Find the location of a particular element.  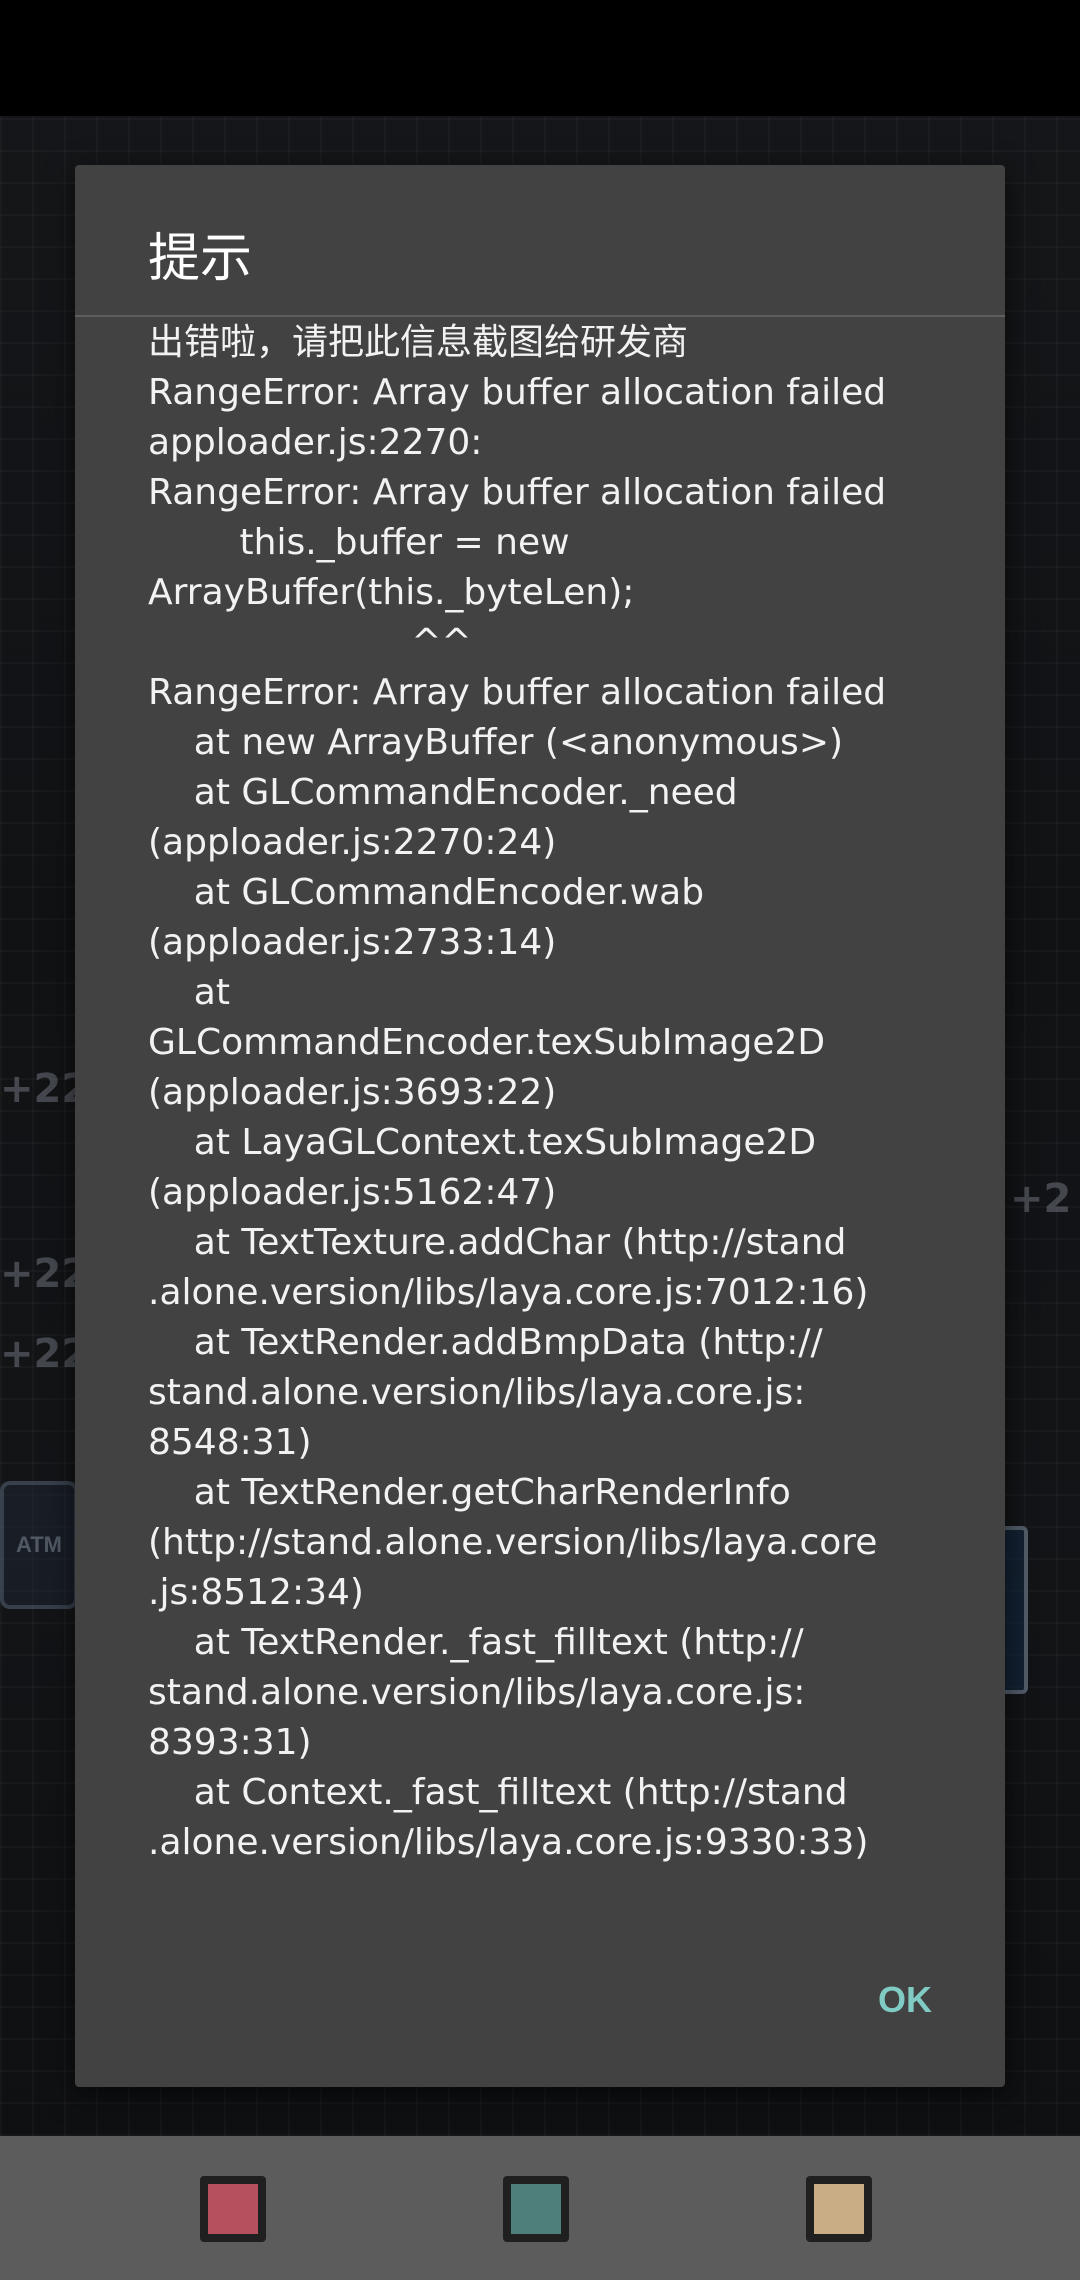

tan-square-icon is located at coordinates (839, 2209).